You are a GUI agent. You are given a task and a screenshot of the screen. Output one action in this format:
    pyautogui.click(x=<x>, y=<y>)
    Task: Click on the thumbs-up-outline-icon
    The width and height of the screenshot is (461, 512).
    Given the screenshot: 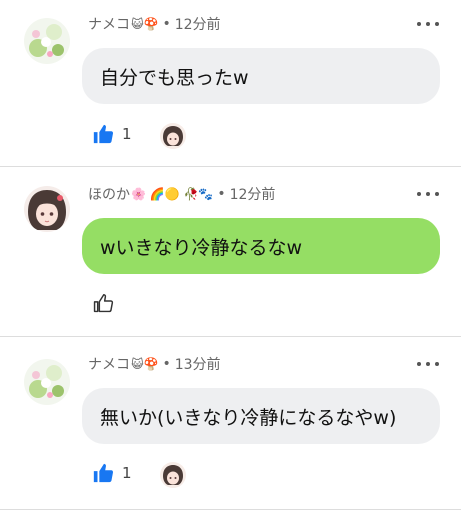 What is the action you would take?
    pyautogui.click(x=103, y=303)
    